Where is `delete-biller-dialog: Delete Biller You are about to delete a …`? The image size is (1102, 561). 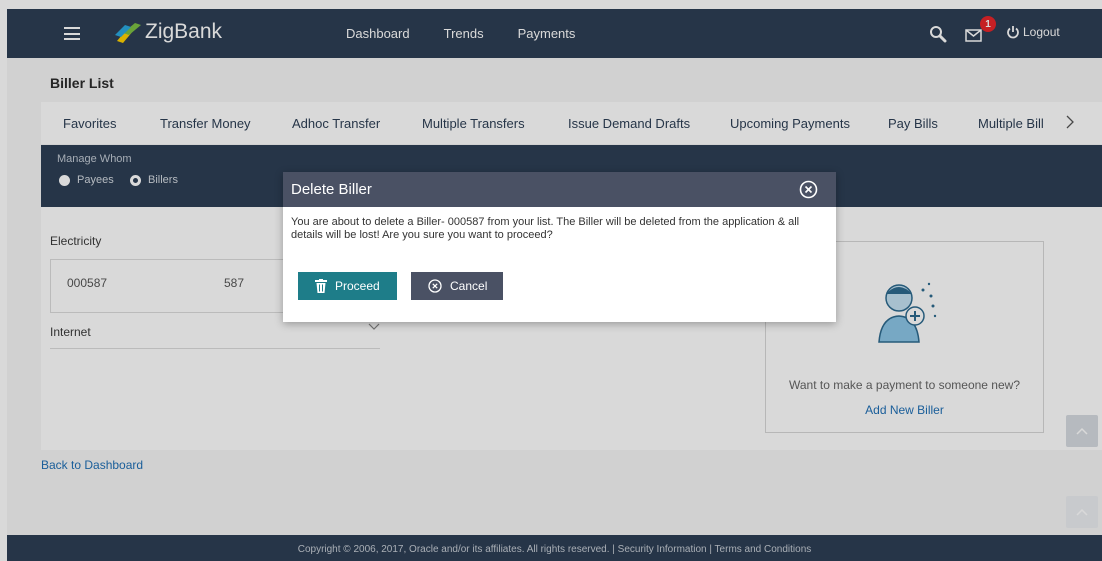
delete-biller-dialog: Delete Biller You are about to delete a … is located at coordinates (559, 247).